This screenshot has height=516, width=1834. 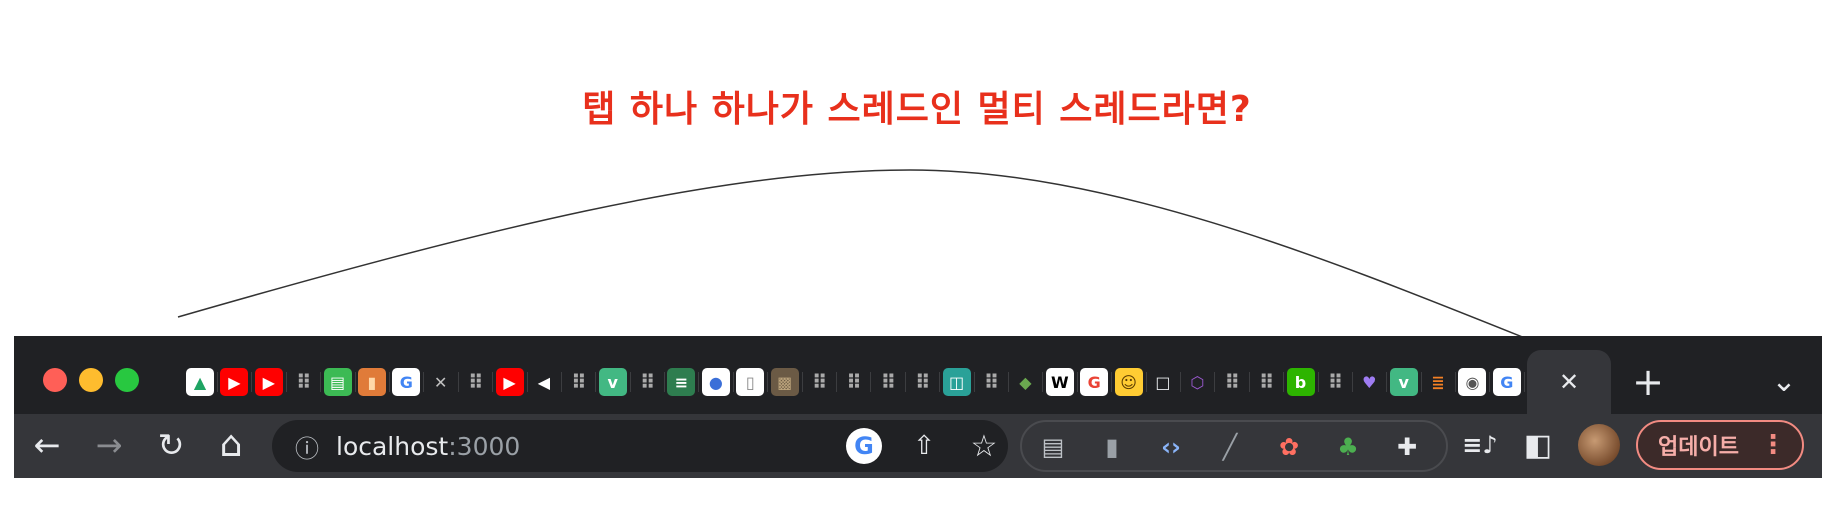 I want to click on tree-icon: ♣, so click(x=1348, y=447).